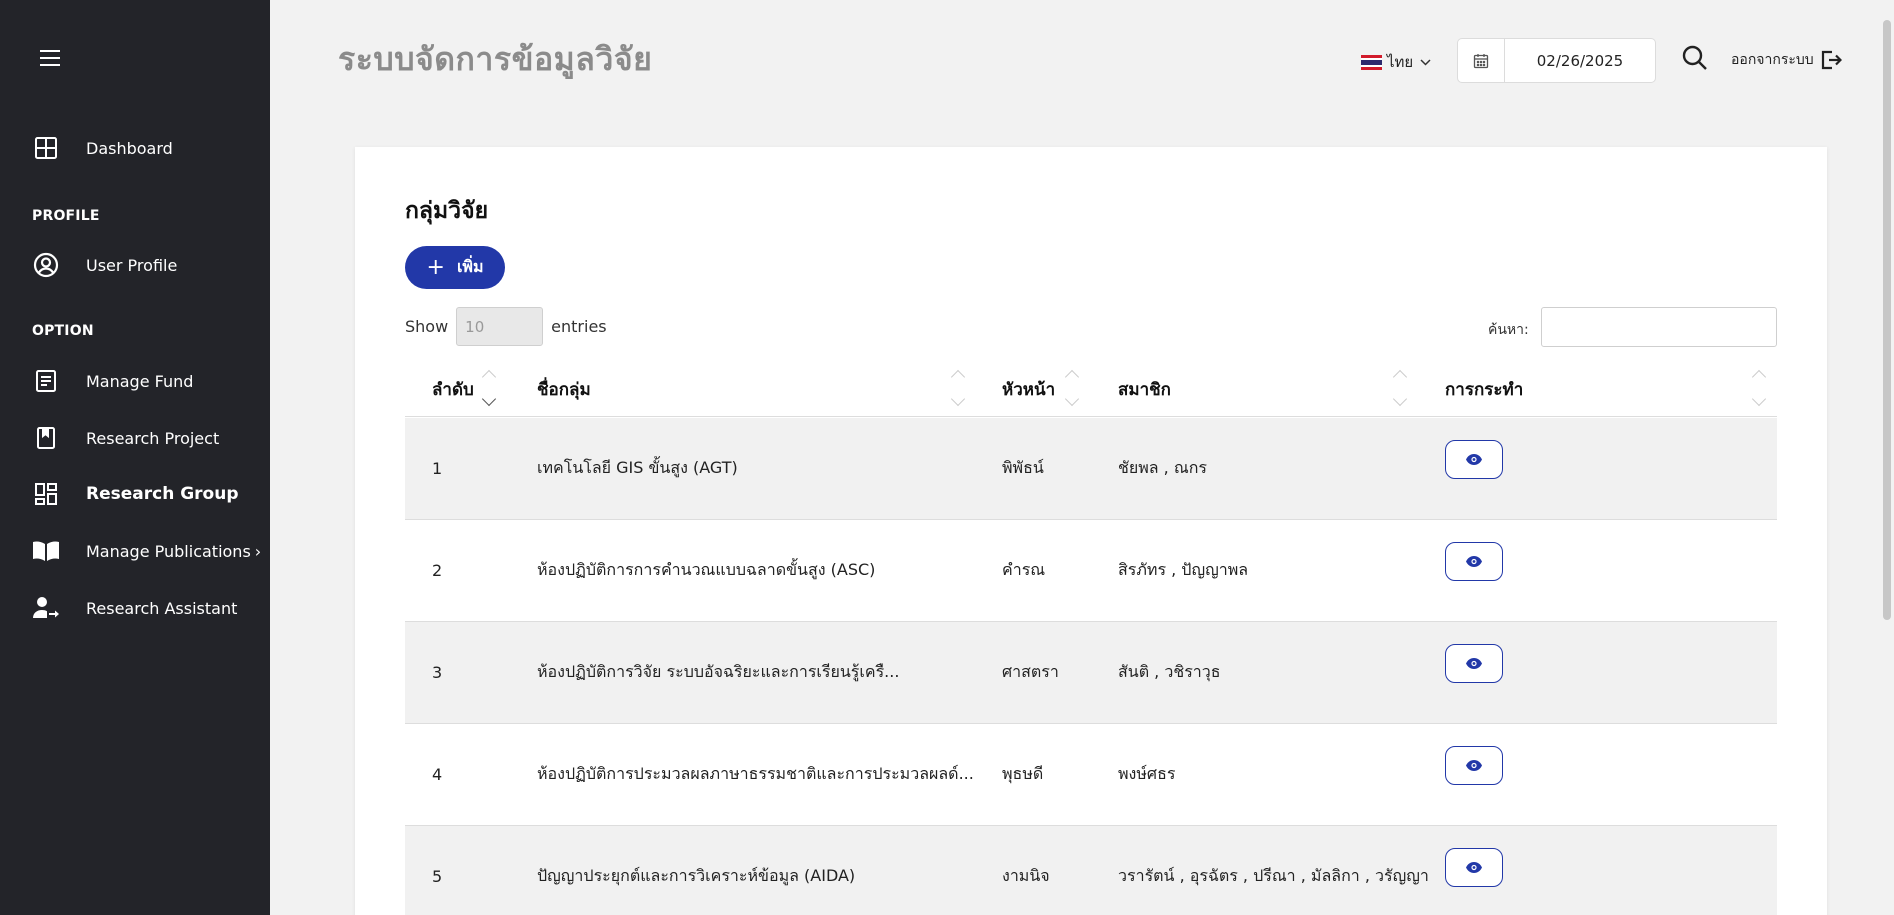 This screenshot has height=915, width=1894. What do you see at coordinates (1831, 60) in the screenshot?
I see `logout-icon` at bounding box center [1831, 60].